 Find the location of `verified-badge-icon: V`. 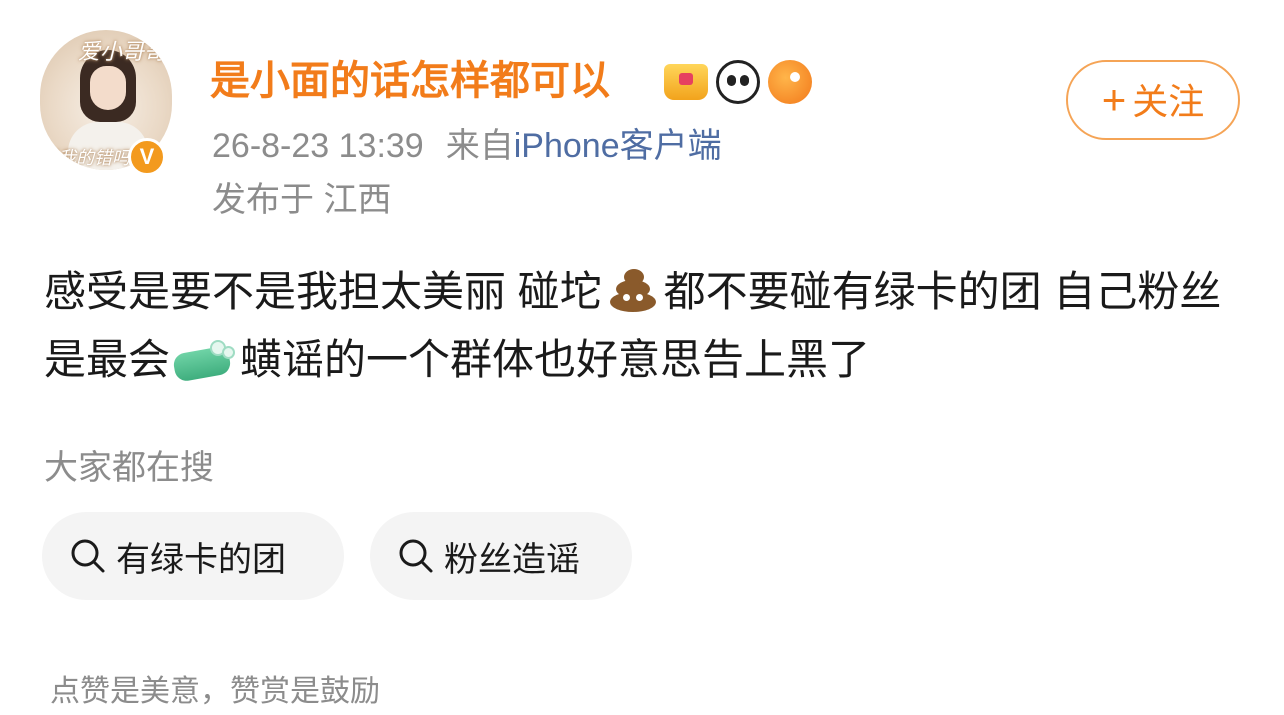

verified-badge-icon: V is located at coordinates (147, 157).